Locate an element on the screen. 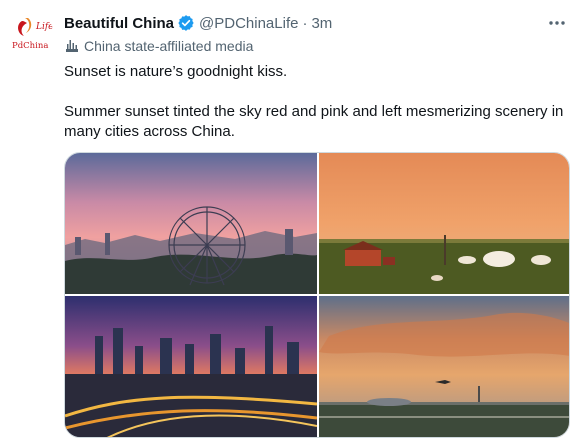 This screenshot has height=444, width=576. avatar: Life PdChina is located at coordinates (31, 35).